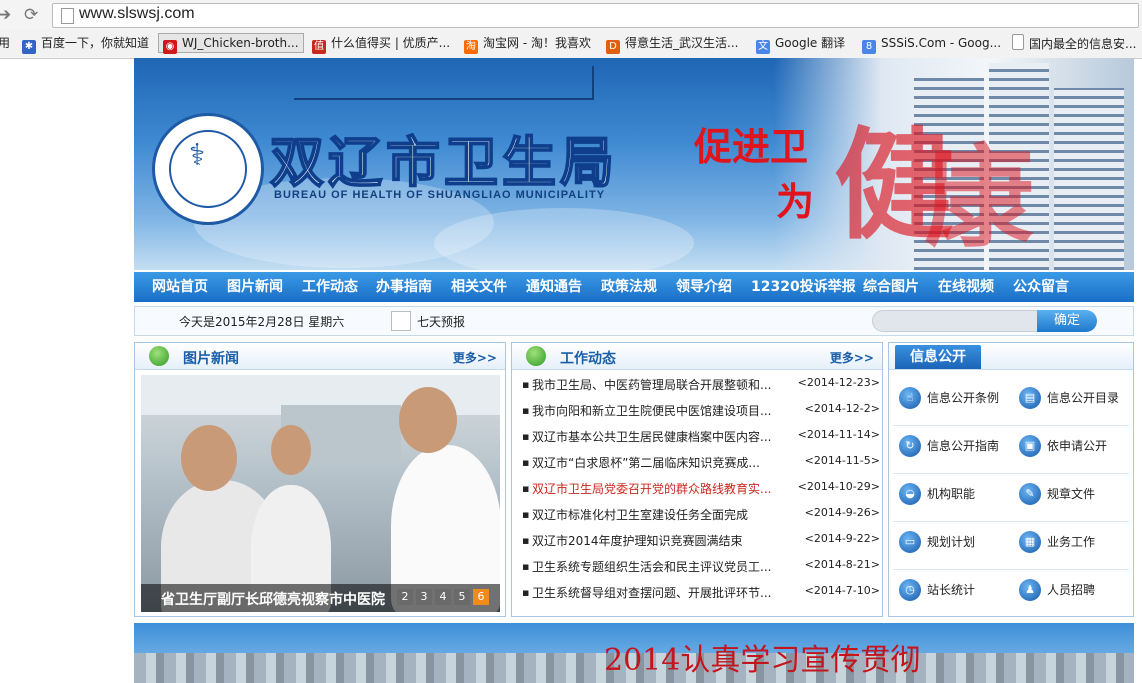 The width and height of the screenshot is (1142, 683). What do you see at coordinates (441, 321) in the screenshot?
I see `weather-forecast-link: 七天预报` at bounding box center [441, 321].